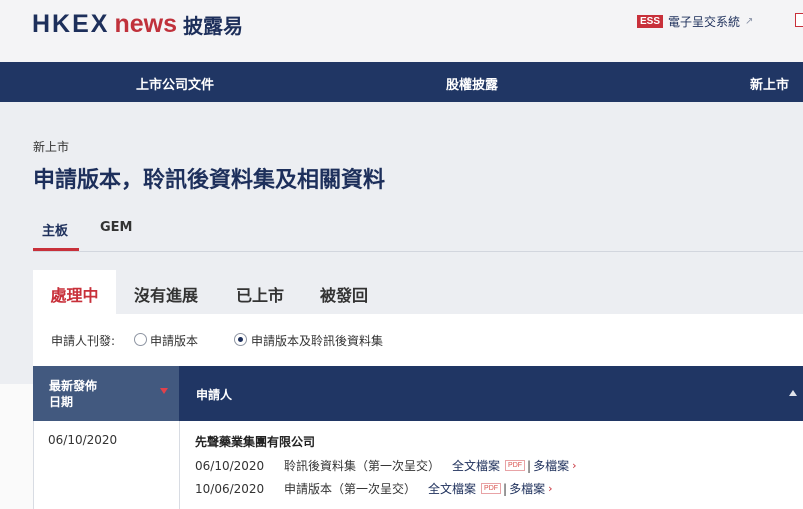 The height and width of the screenshot is (509, 803). I want to click on column-header-date-line2: 日期, so click(61, 402).